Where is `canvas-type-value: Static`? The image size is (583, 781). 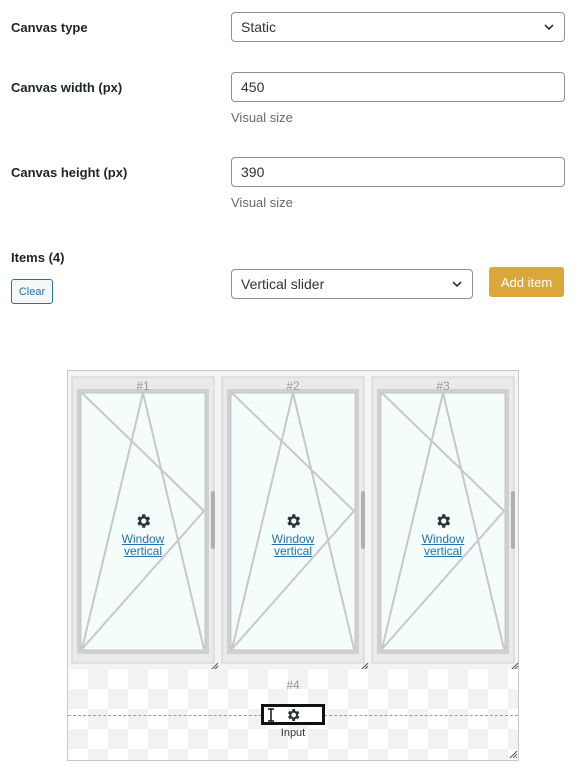 canvas-type-value: Static is located at coordinates (259, 27).